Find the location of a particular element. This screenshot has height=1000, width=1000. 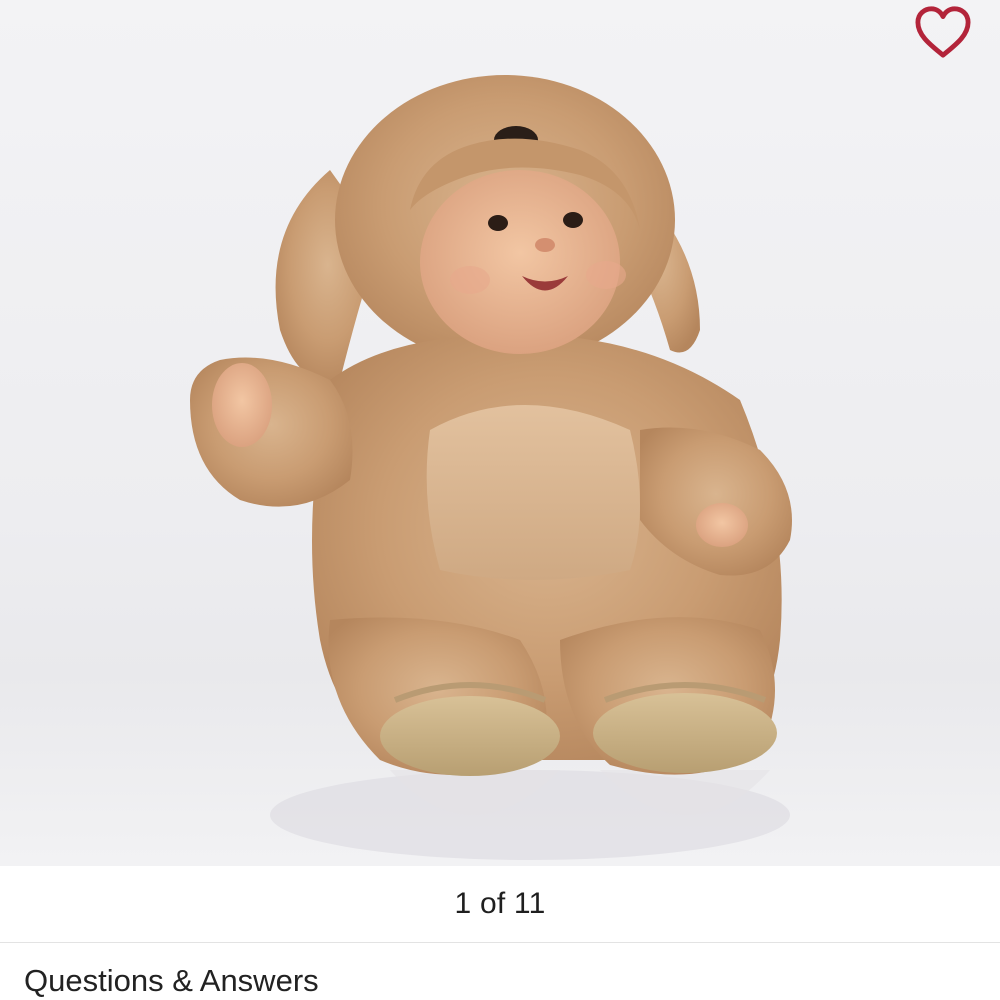

questions-and-answers-heading: Questions & Answers is located at coordinates (171, 980).